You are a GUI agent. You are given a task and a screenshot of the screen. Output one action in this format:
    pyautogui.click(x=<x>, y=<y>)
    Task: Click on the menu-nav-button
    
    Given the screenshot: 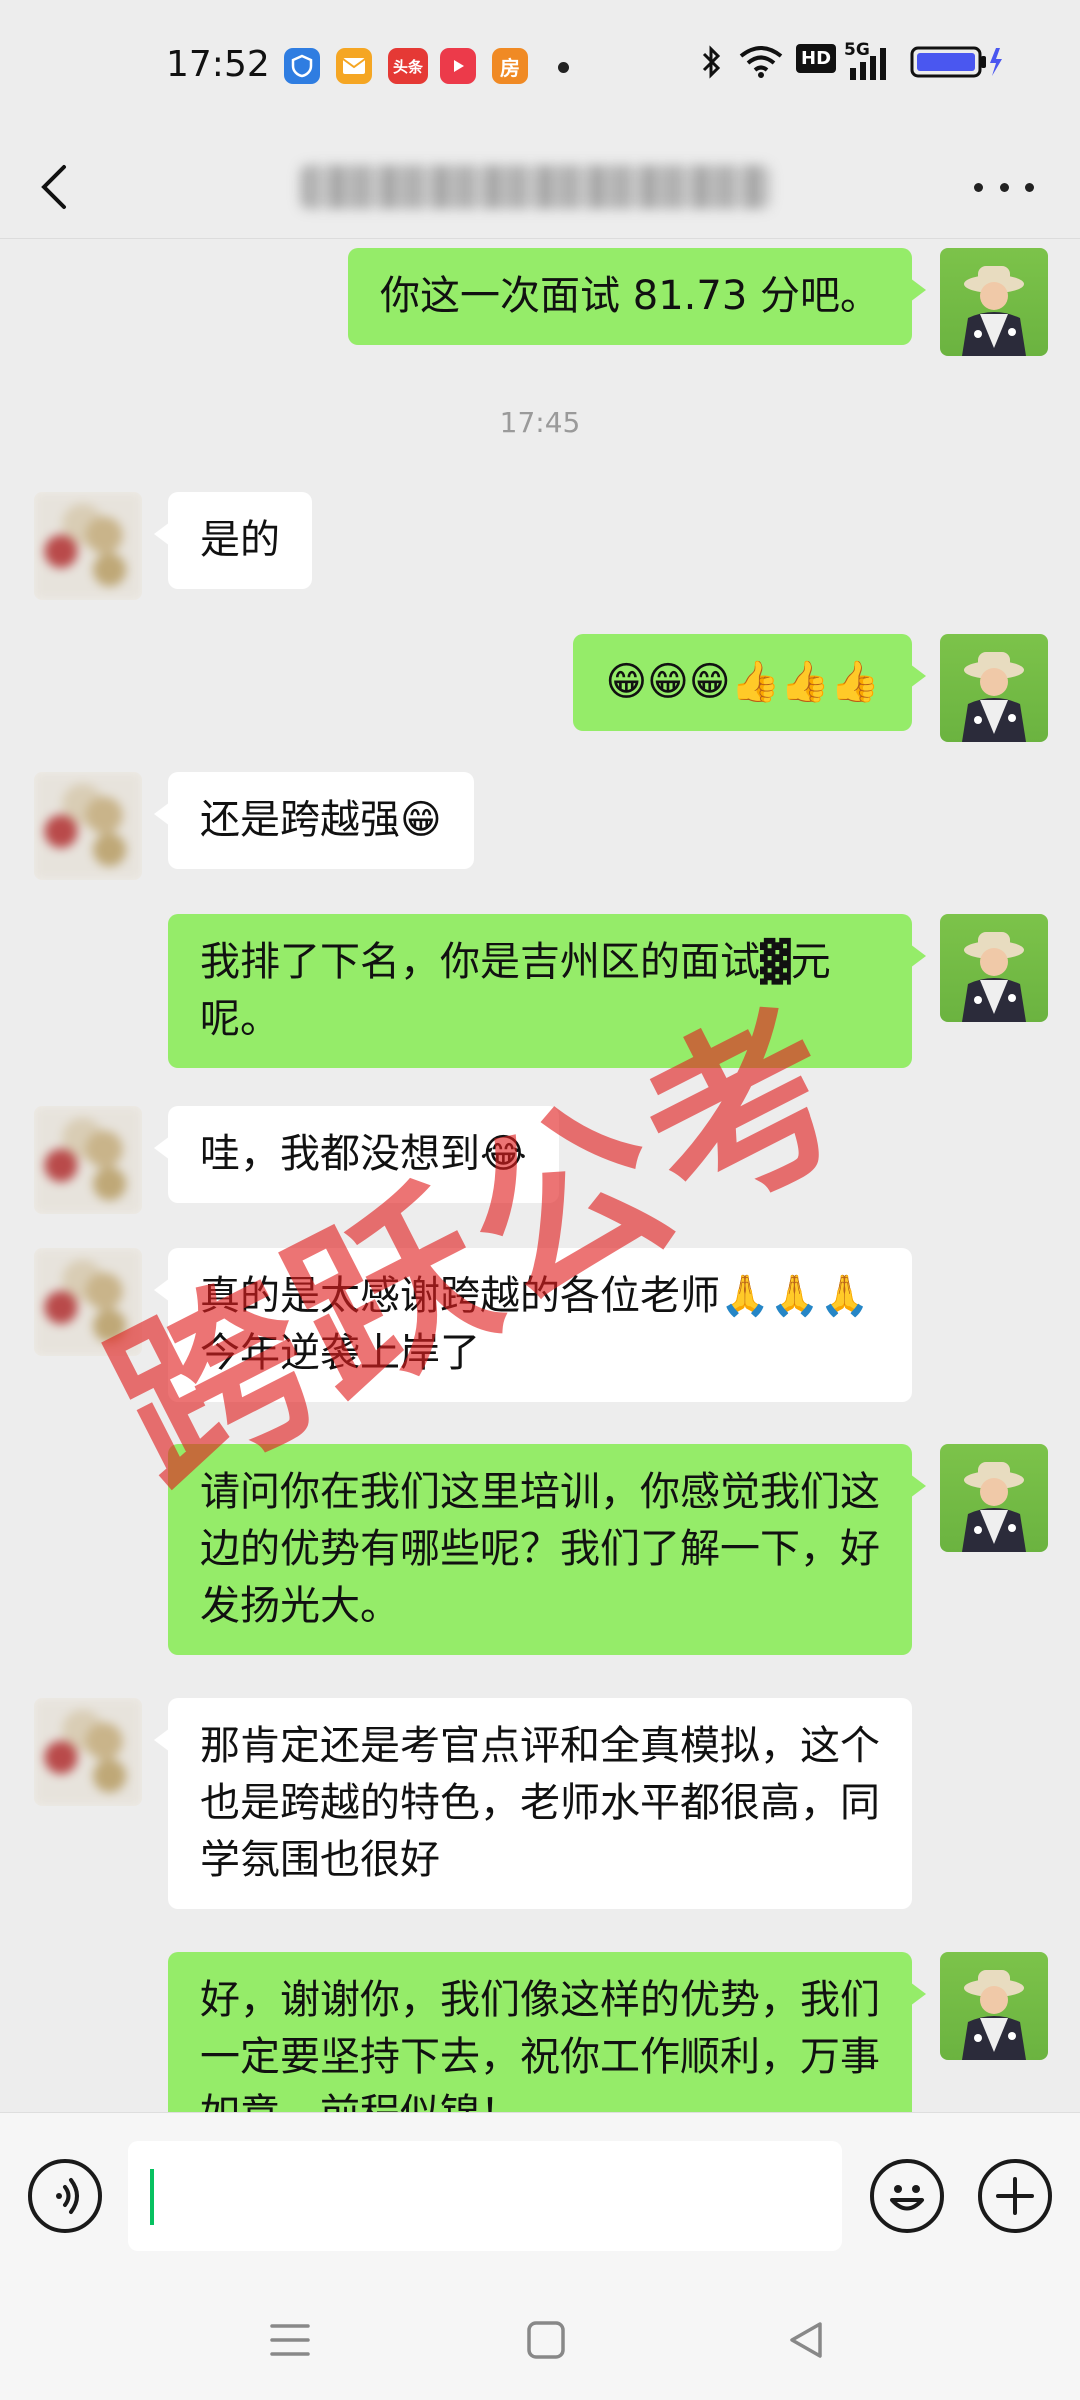 What is the action you would take?
    pyautogui.click(x=290, y=2340)
    